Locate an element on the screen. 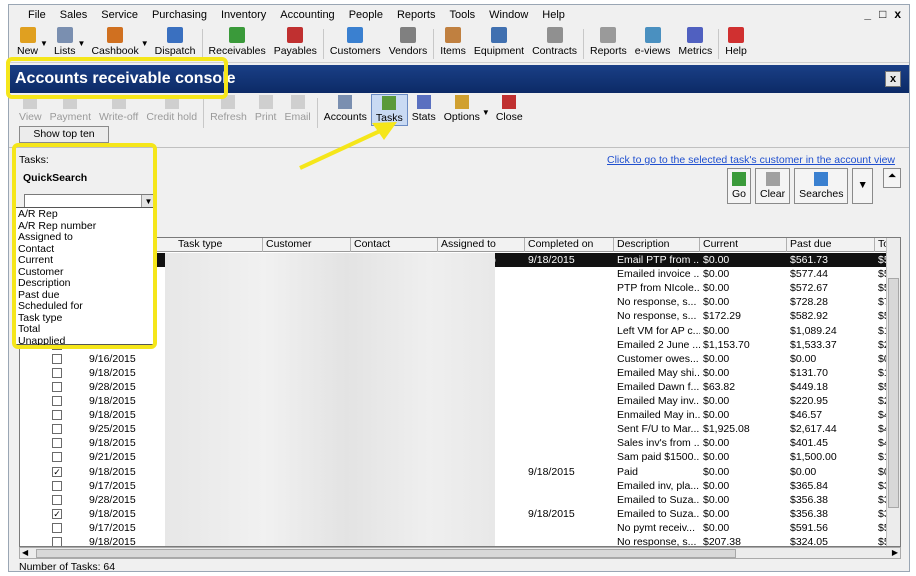  metrics-button: Metrics is located at coordinates (695, 41).